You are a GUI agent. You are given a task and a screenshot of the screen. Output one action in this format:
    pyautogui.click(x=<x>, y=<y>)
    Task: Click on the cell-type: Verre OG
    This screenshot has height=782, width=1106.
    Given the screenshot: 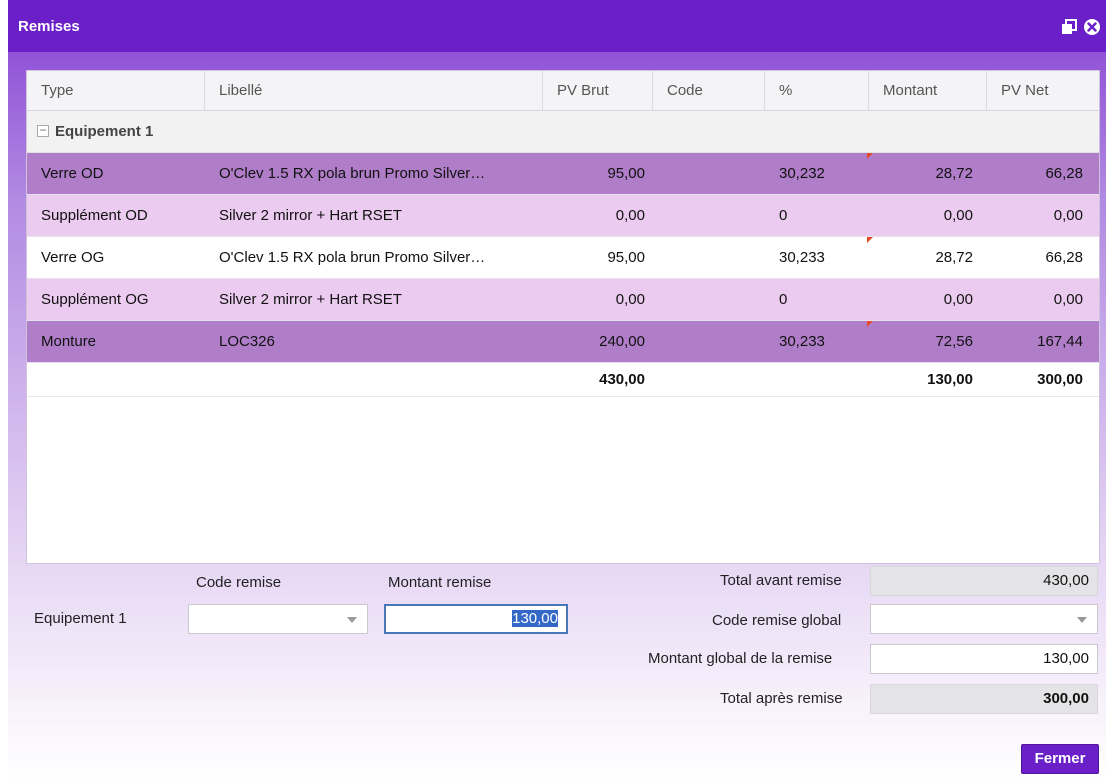 What is the action you would take?
    pyautogui.click(x=73, y=257)
    